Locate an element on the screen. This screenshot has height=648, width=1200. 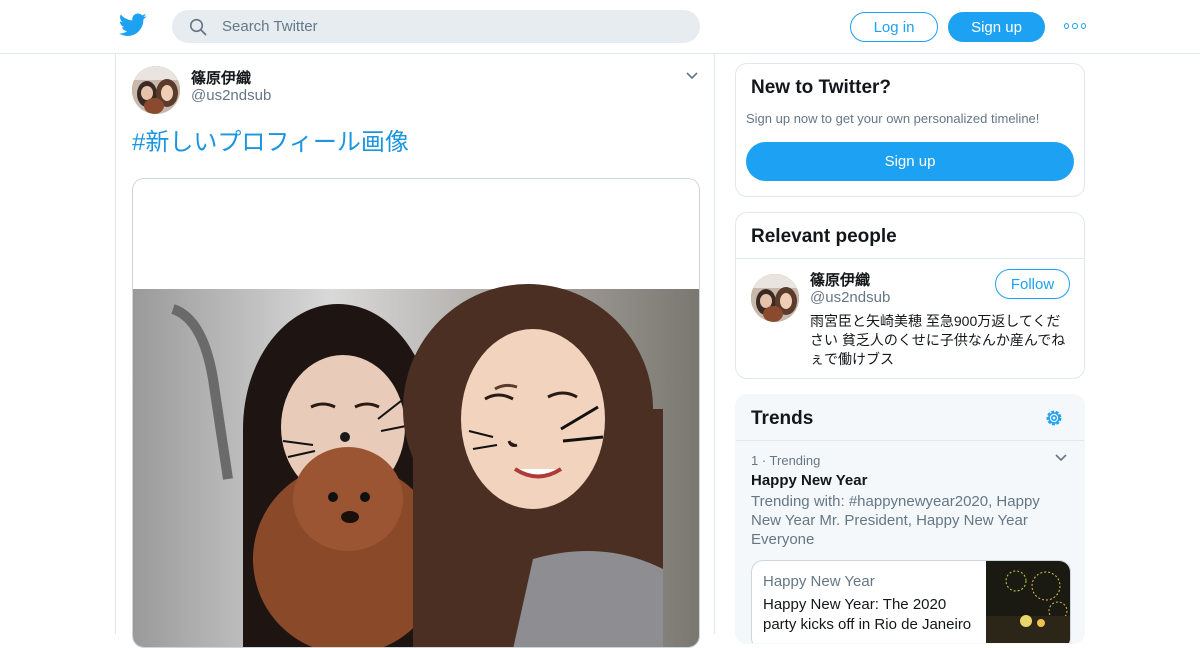
search-icon is located at coordinates (198, 27).